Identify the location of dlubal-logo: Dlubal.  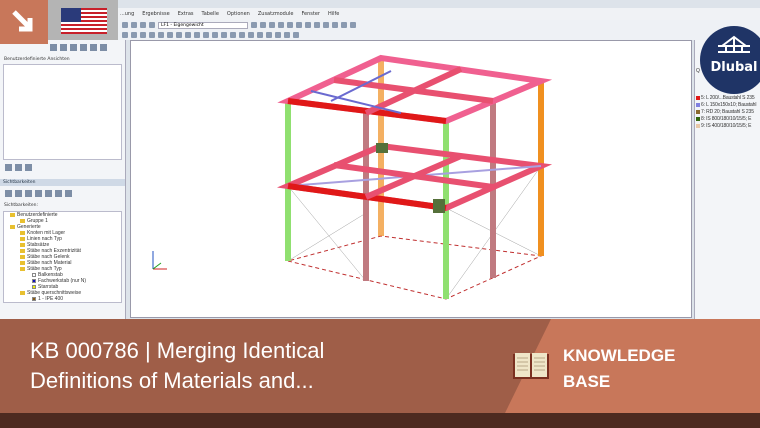
(730, 60).